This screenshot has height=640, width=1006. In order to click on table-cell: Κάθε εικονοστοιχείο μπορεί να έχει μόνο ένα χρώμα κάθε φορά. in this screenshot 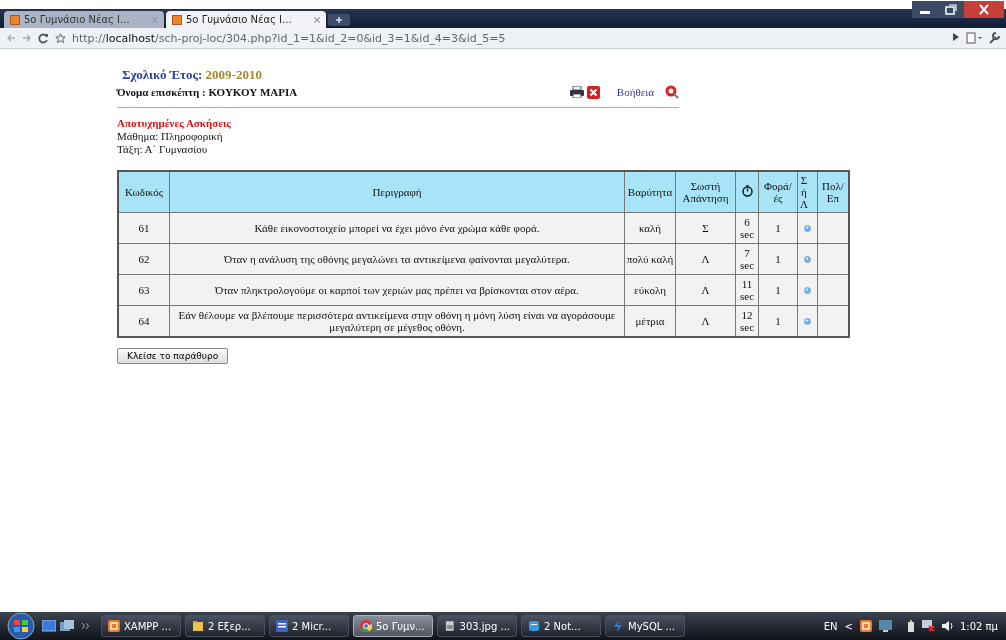, I will do `click(397, 228)`.